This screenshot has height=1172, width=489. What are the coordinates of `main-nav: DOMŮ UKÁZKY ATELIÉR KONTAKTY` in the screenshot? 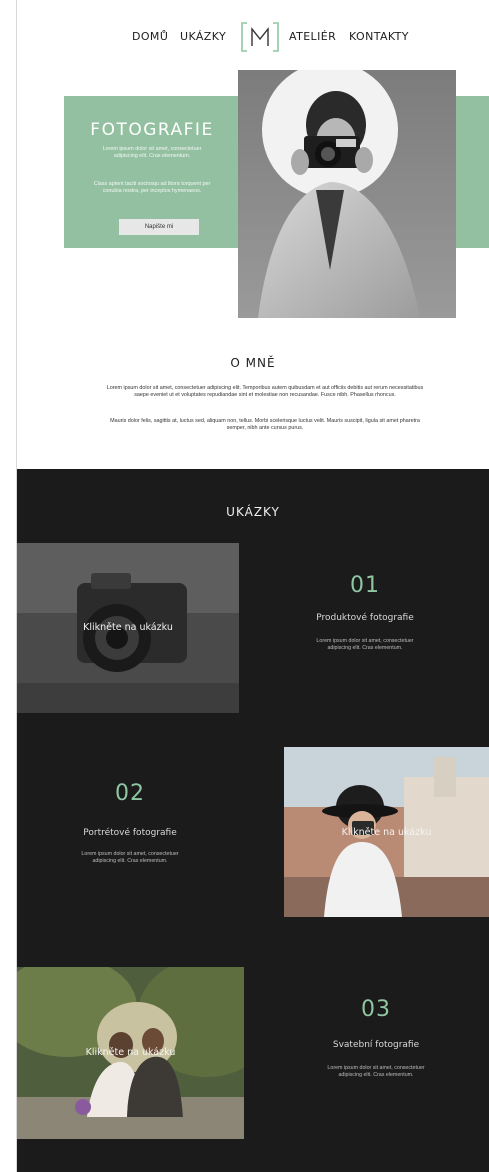 It's located at (253, 37).